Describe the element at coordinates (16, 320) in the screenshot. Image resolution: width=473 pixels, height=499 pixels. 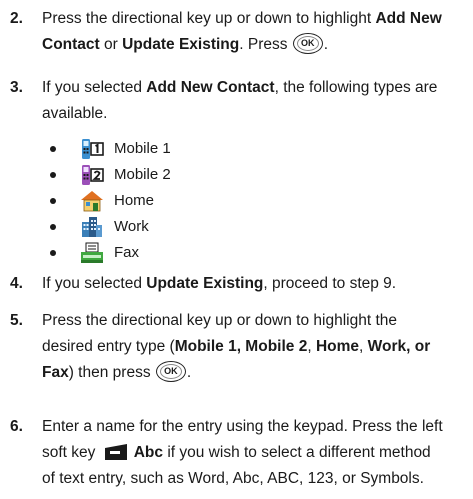
I see `step-number: 5.` at that location.